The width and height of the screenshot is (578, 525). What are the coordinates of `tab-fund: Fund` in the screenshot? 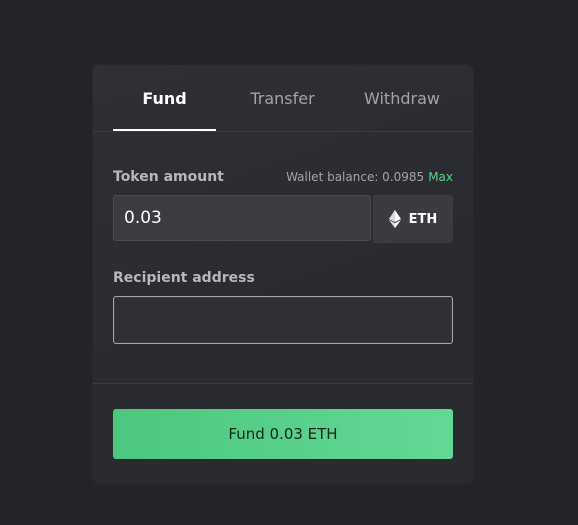 It's located at (164, 98).